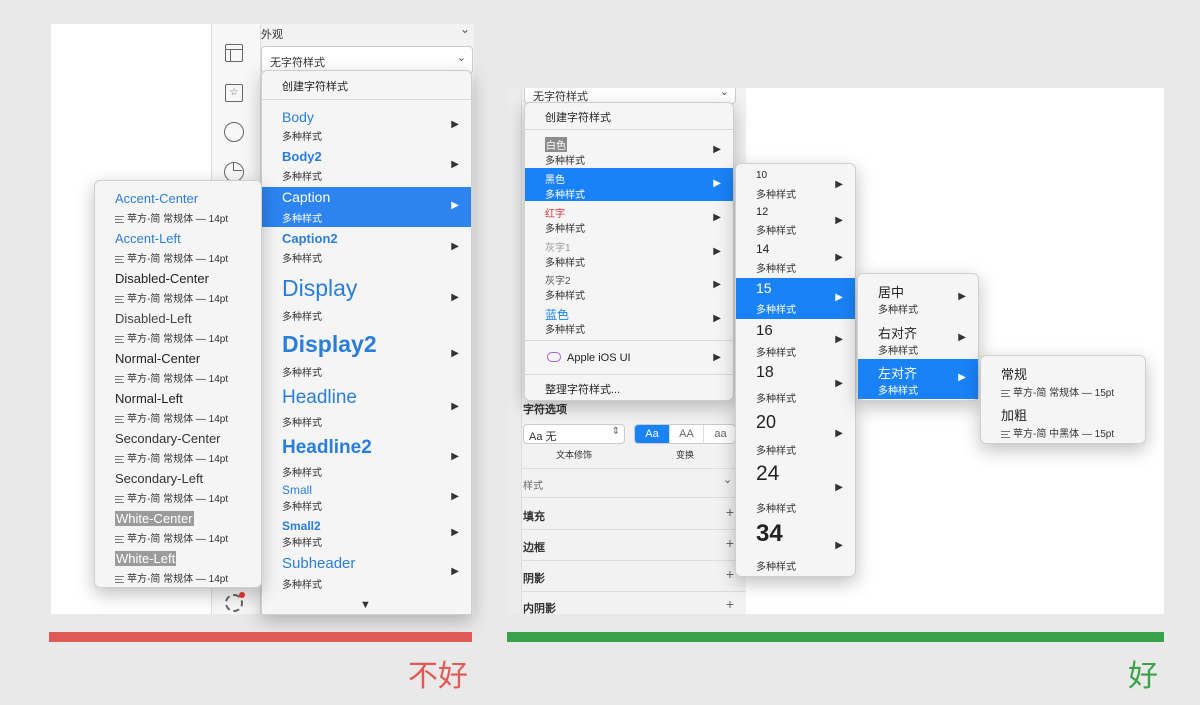 The height and width of the screenshot is (705, 1200). Describe the element at coordinates (574, 434) in the screenshot. I see `text-decoration-select: Aa 无 ⇕` at that location.